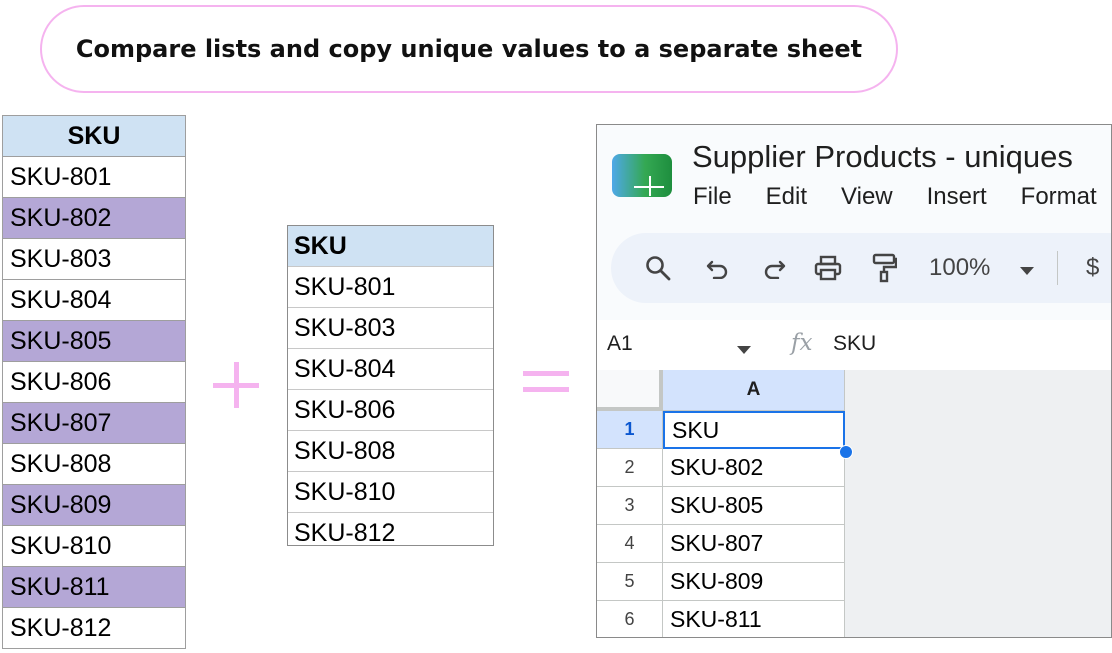 The height and width of the screenshot is (653, 1112). What do you see at coordinates (390, 287) in the screenshot?
I see `list2-cell: SKU-801` at bounding box center [390, 287].